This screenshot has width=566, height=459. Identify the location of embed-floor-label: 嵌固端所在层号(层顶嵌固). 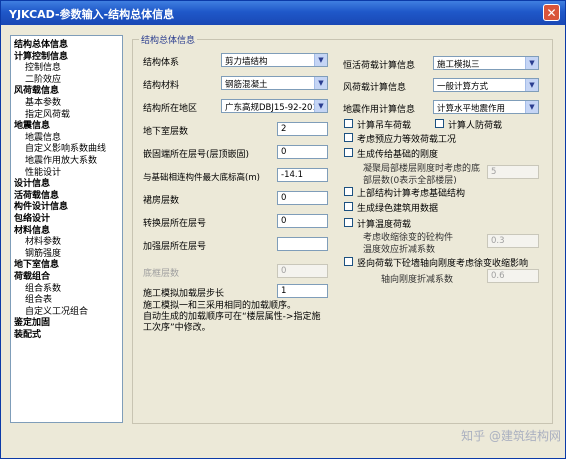
(196, 155).